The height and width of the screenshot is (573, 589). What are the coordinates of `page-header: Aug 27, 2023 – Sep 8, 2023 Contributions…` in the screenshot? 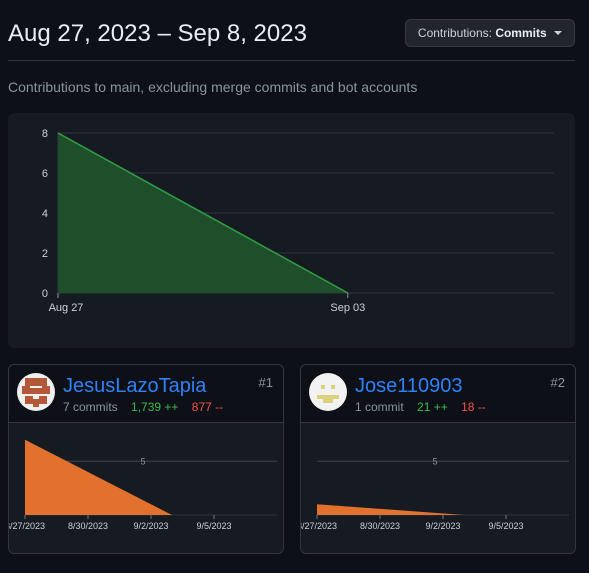 It's located at (291, 39).